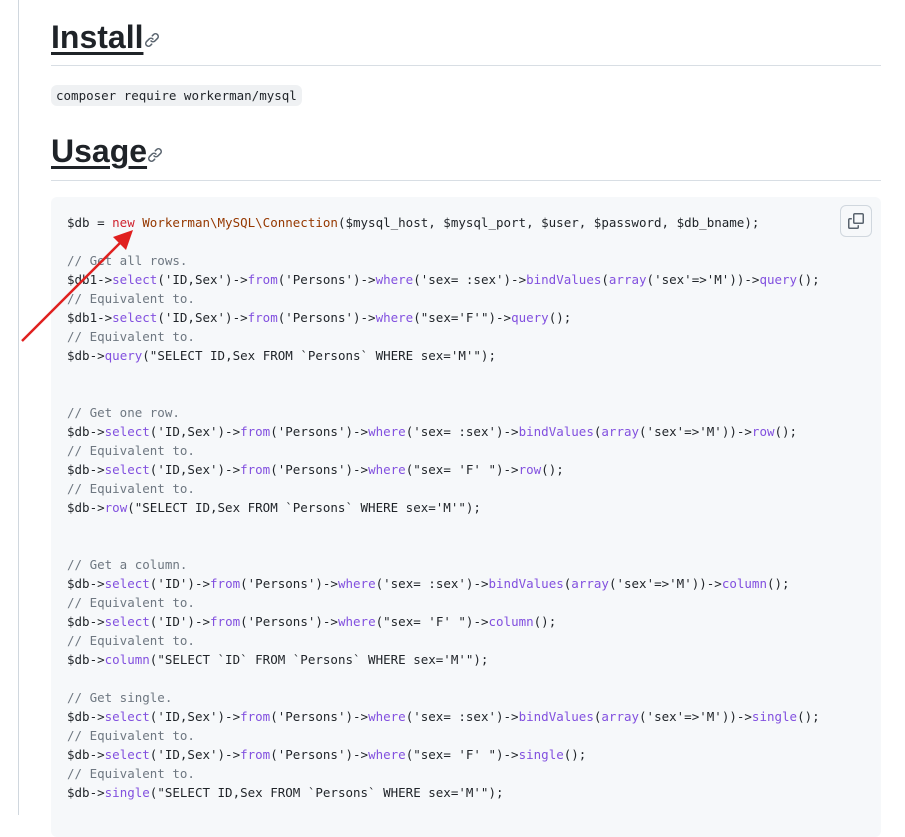 This screenshot has width=905, height=837. What do you see at coordinates (443, 412) in the screenshot?
I see `code-line: // Get one row.` at bounding box center [443, 412].